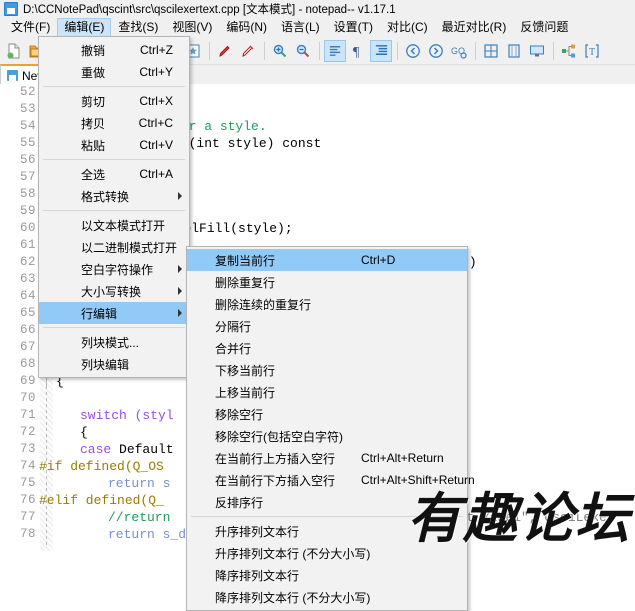 Image resolution: width=635 pixels, height=611 pixels. What do you see at coordinates (327, 414) in the screenshot?
I see `submenu-item-remove-empty-lines: 移除空行` at bounding box center [327, 414].